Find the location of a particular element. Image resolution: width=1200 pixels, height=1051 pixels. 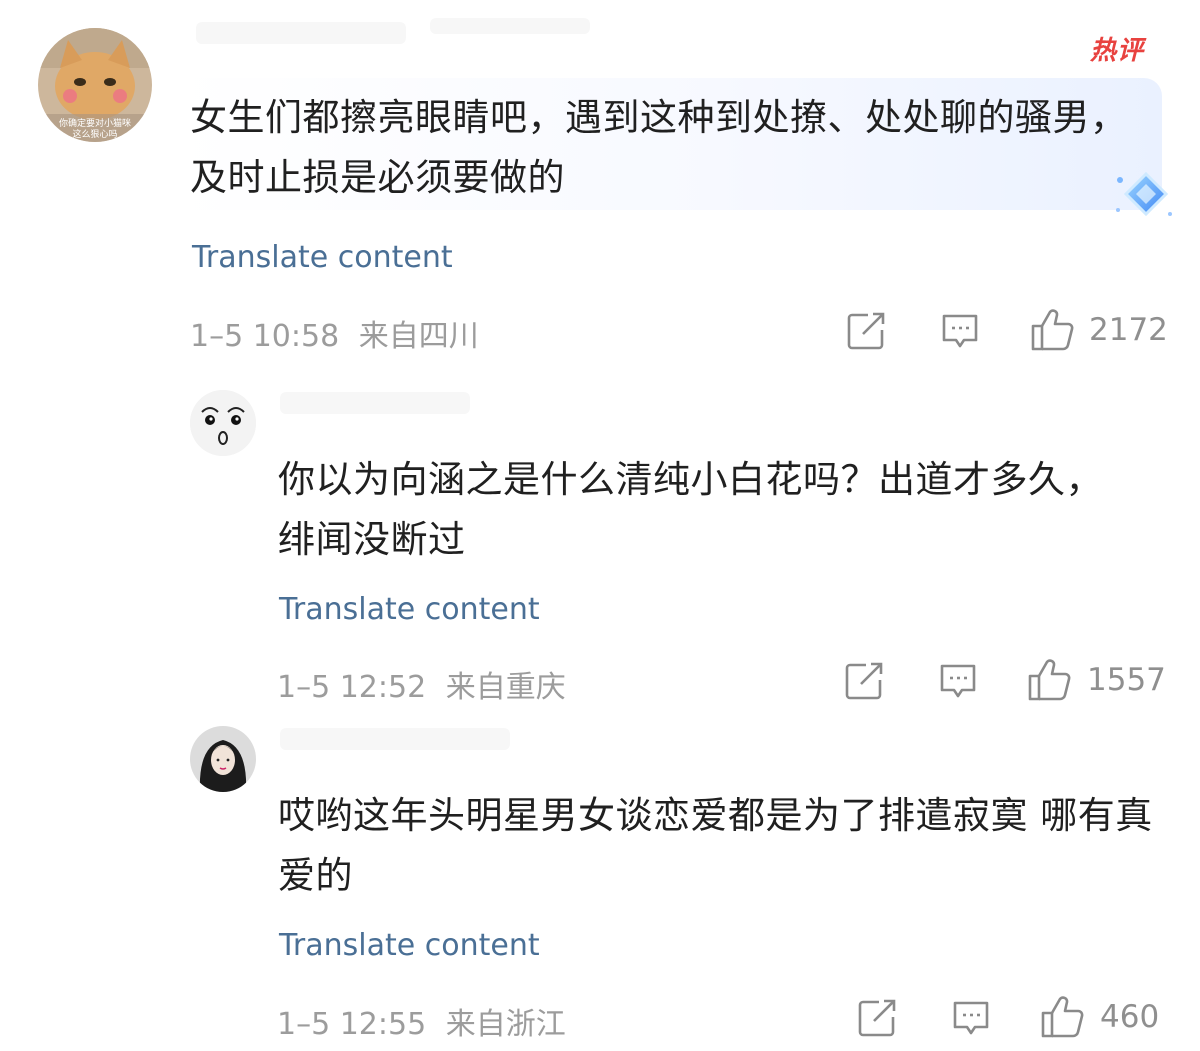

avatar-caption-line1: 你确定要对小猫咪 is located at coordinates (95, 123).